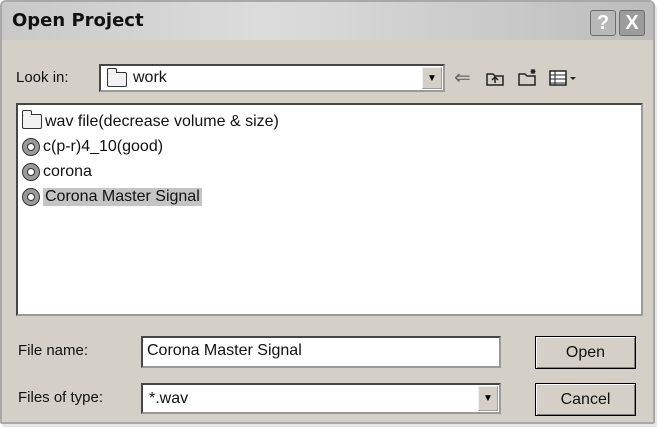 Image resolution: width=659 pixels, height=428 pixels. Describe the element at coordinates (272, 78) in the screenshot. I see `look-in-dropdown: work ▼` at that location.